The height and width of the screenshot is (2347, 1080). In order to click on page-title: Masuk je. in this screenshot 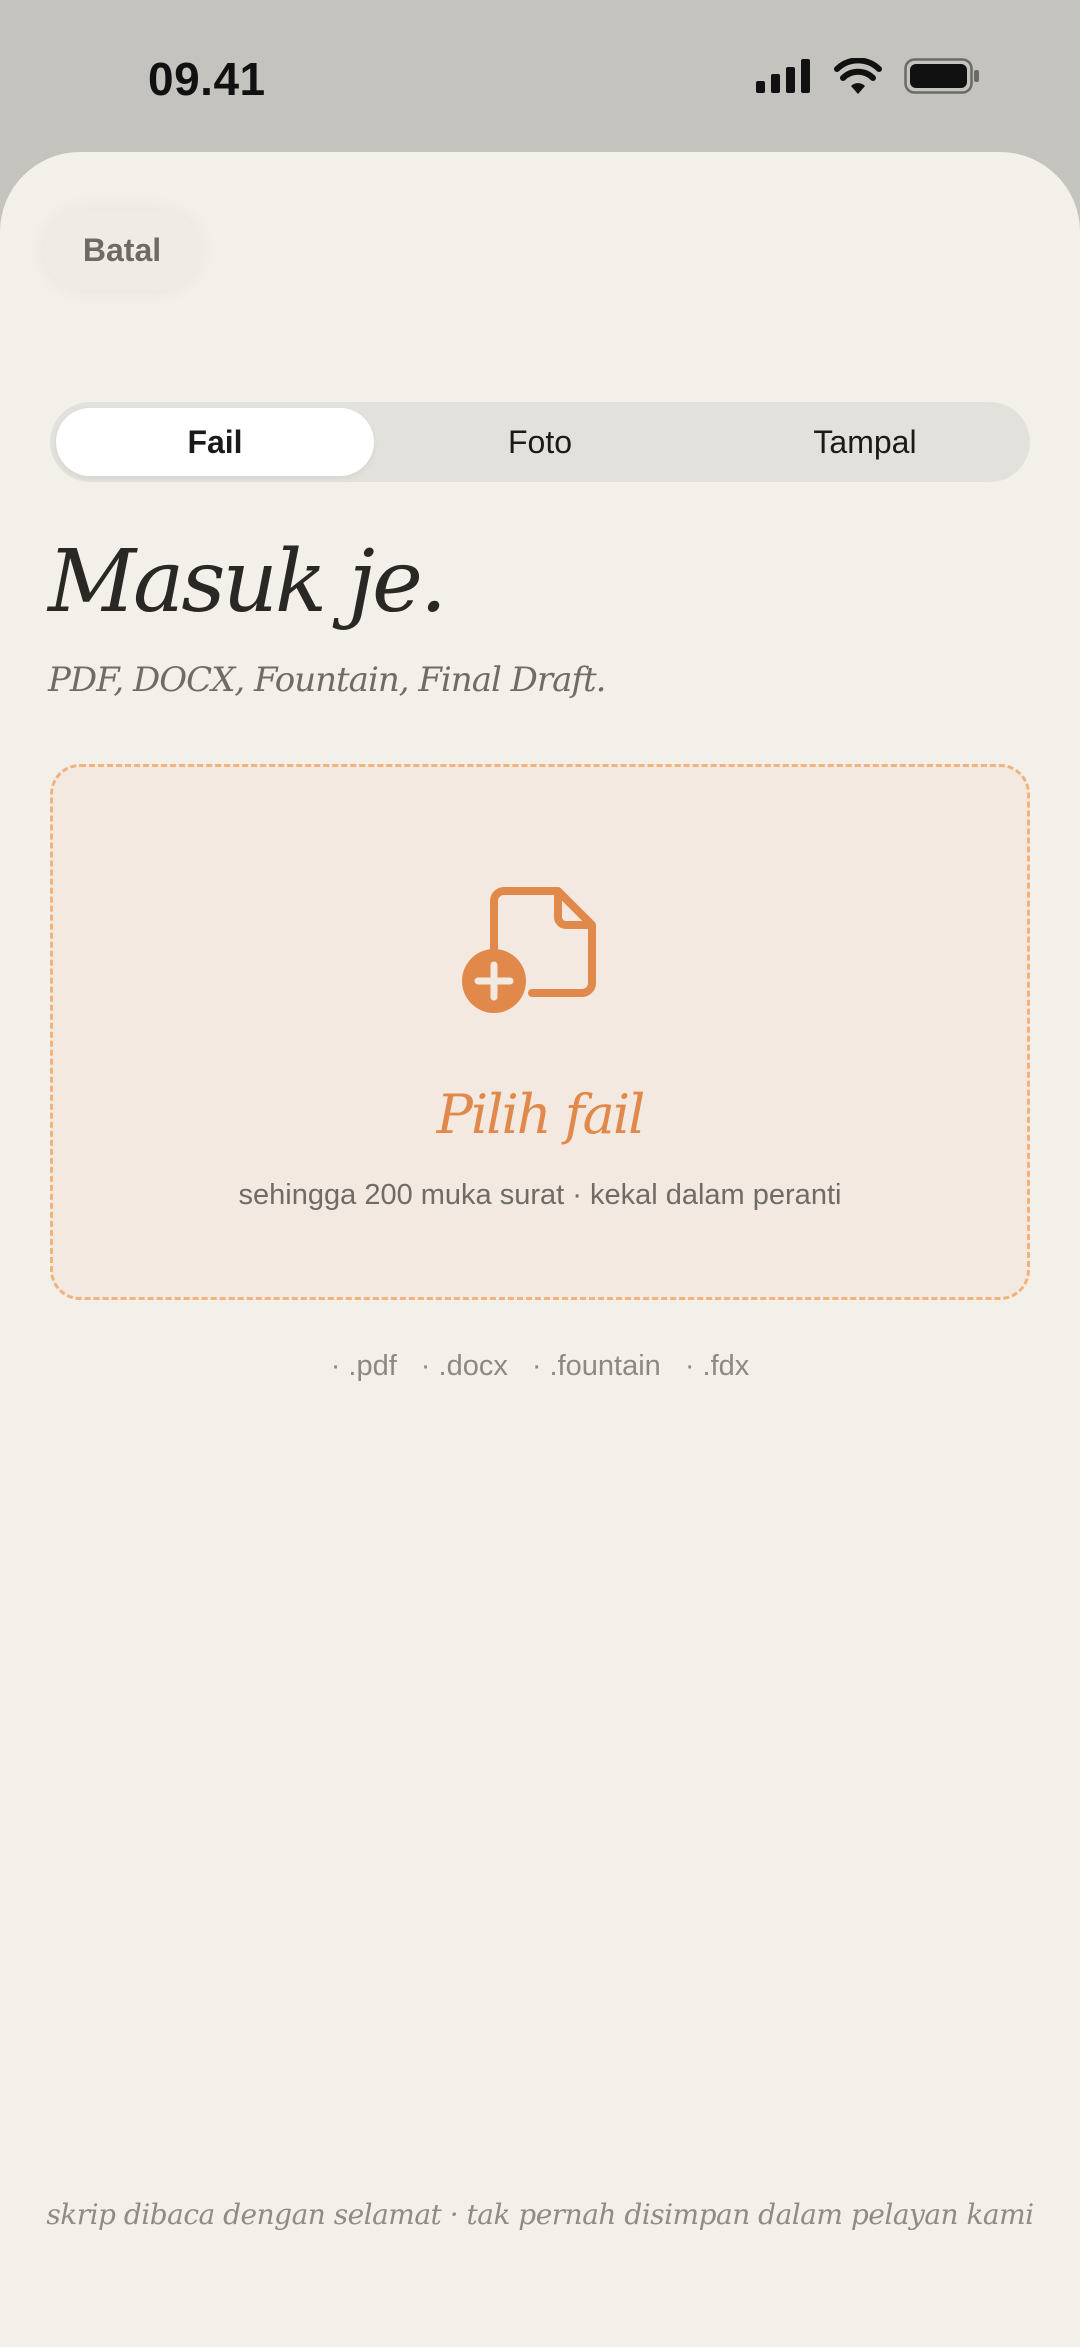, I will do `click(247, 582)`.